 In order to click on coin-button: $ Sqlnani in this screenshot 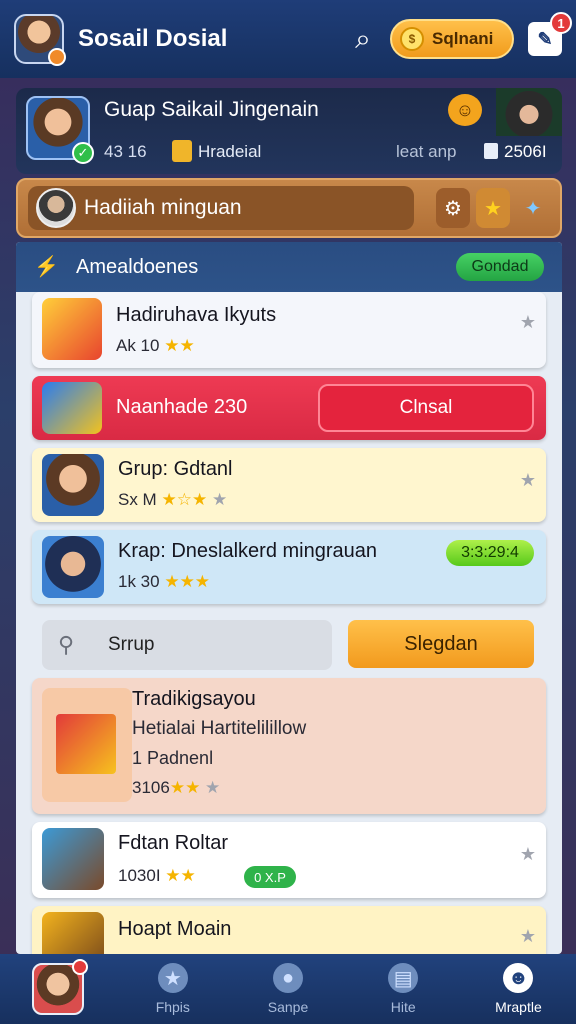, I will do `click(452, 39)`.